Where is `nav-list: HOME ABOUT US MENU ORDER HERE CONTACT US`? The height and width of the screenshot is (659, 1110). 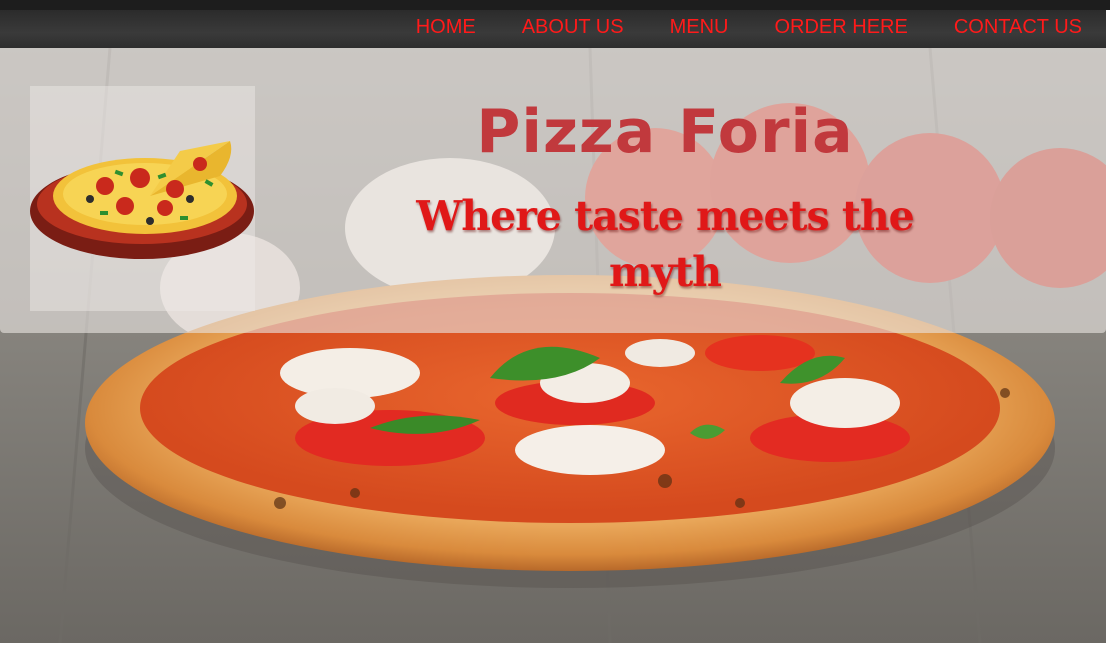
nav-list: HOME ABOUT US MENU ORDER HERE CONTACT US is located at coordinates (726, 27).